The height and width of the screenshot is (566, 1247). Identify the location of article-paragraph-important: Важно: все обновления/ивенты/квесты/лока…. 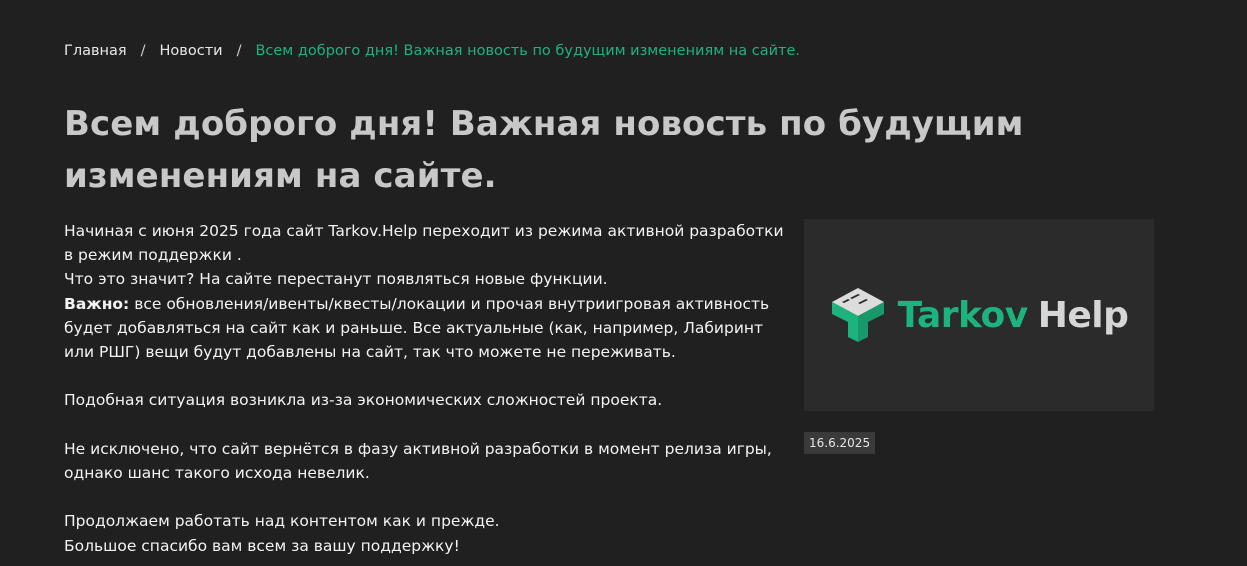
(424, 328).